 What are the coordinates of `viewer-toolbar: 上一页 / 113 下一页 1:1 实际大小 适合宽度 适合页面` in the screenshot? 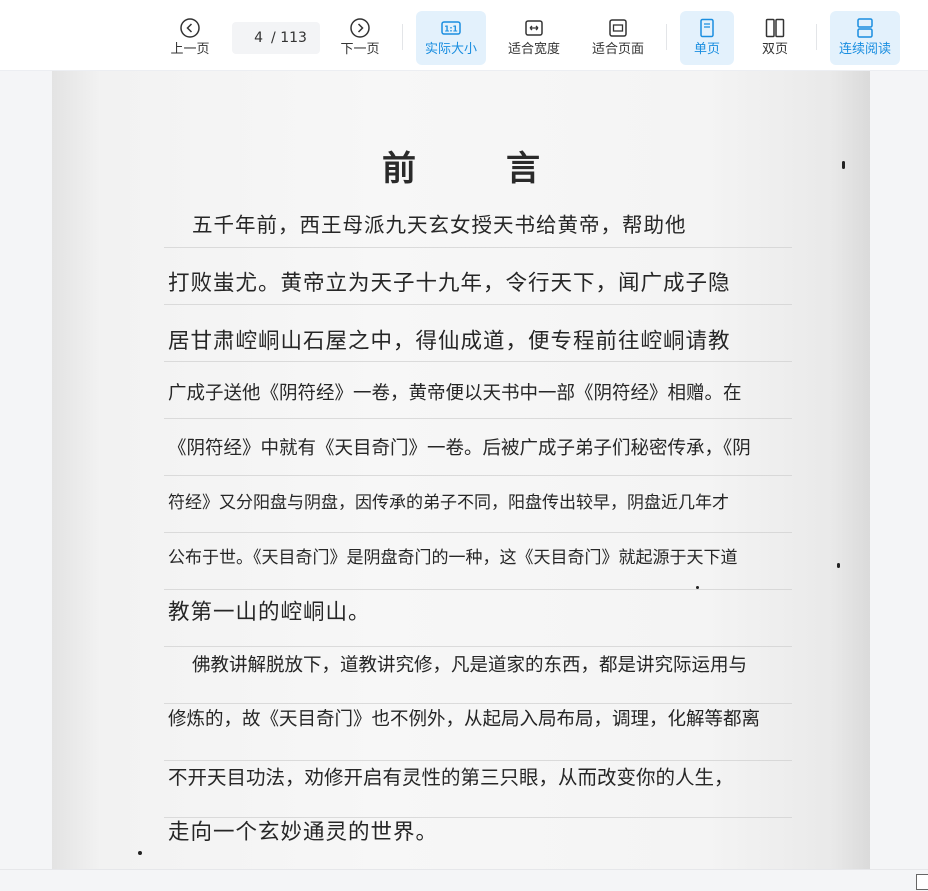 It's located at (464, 35).